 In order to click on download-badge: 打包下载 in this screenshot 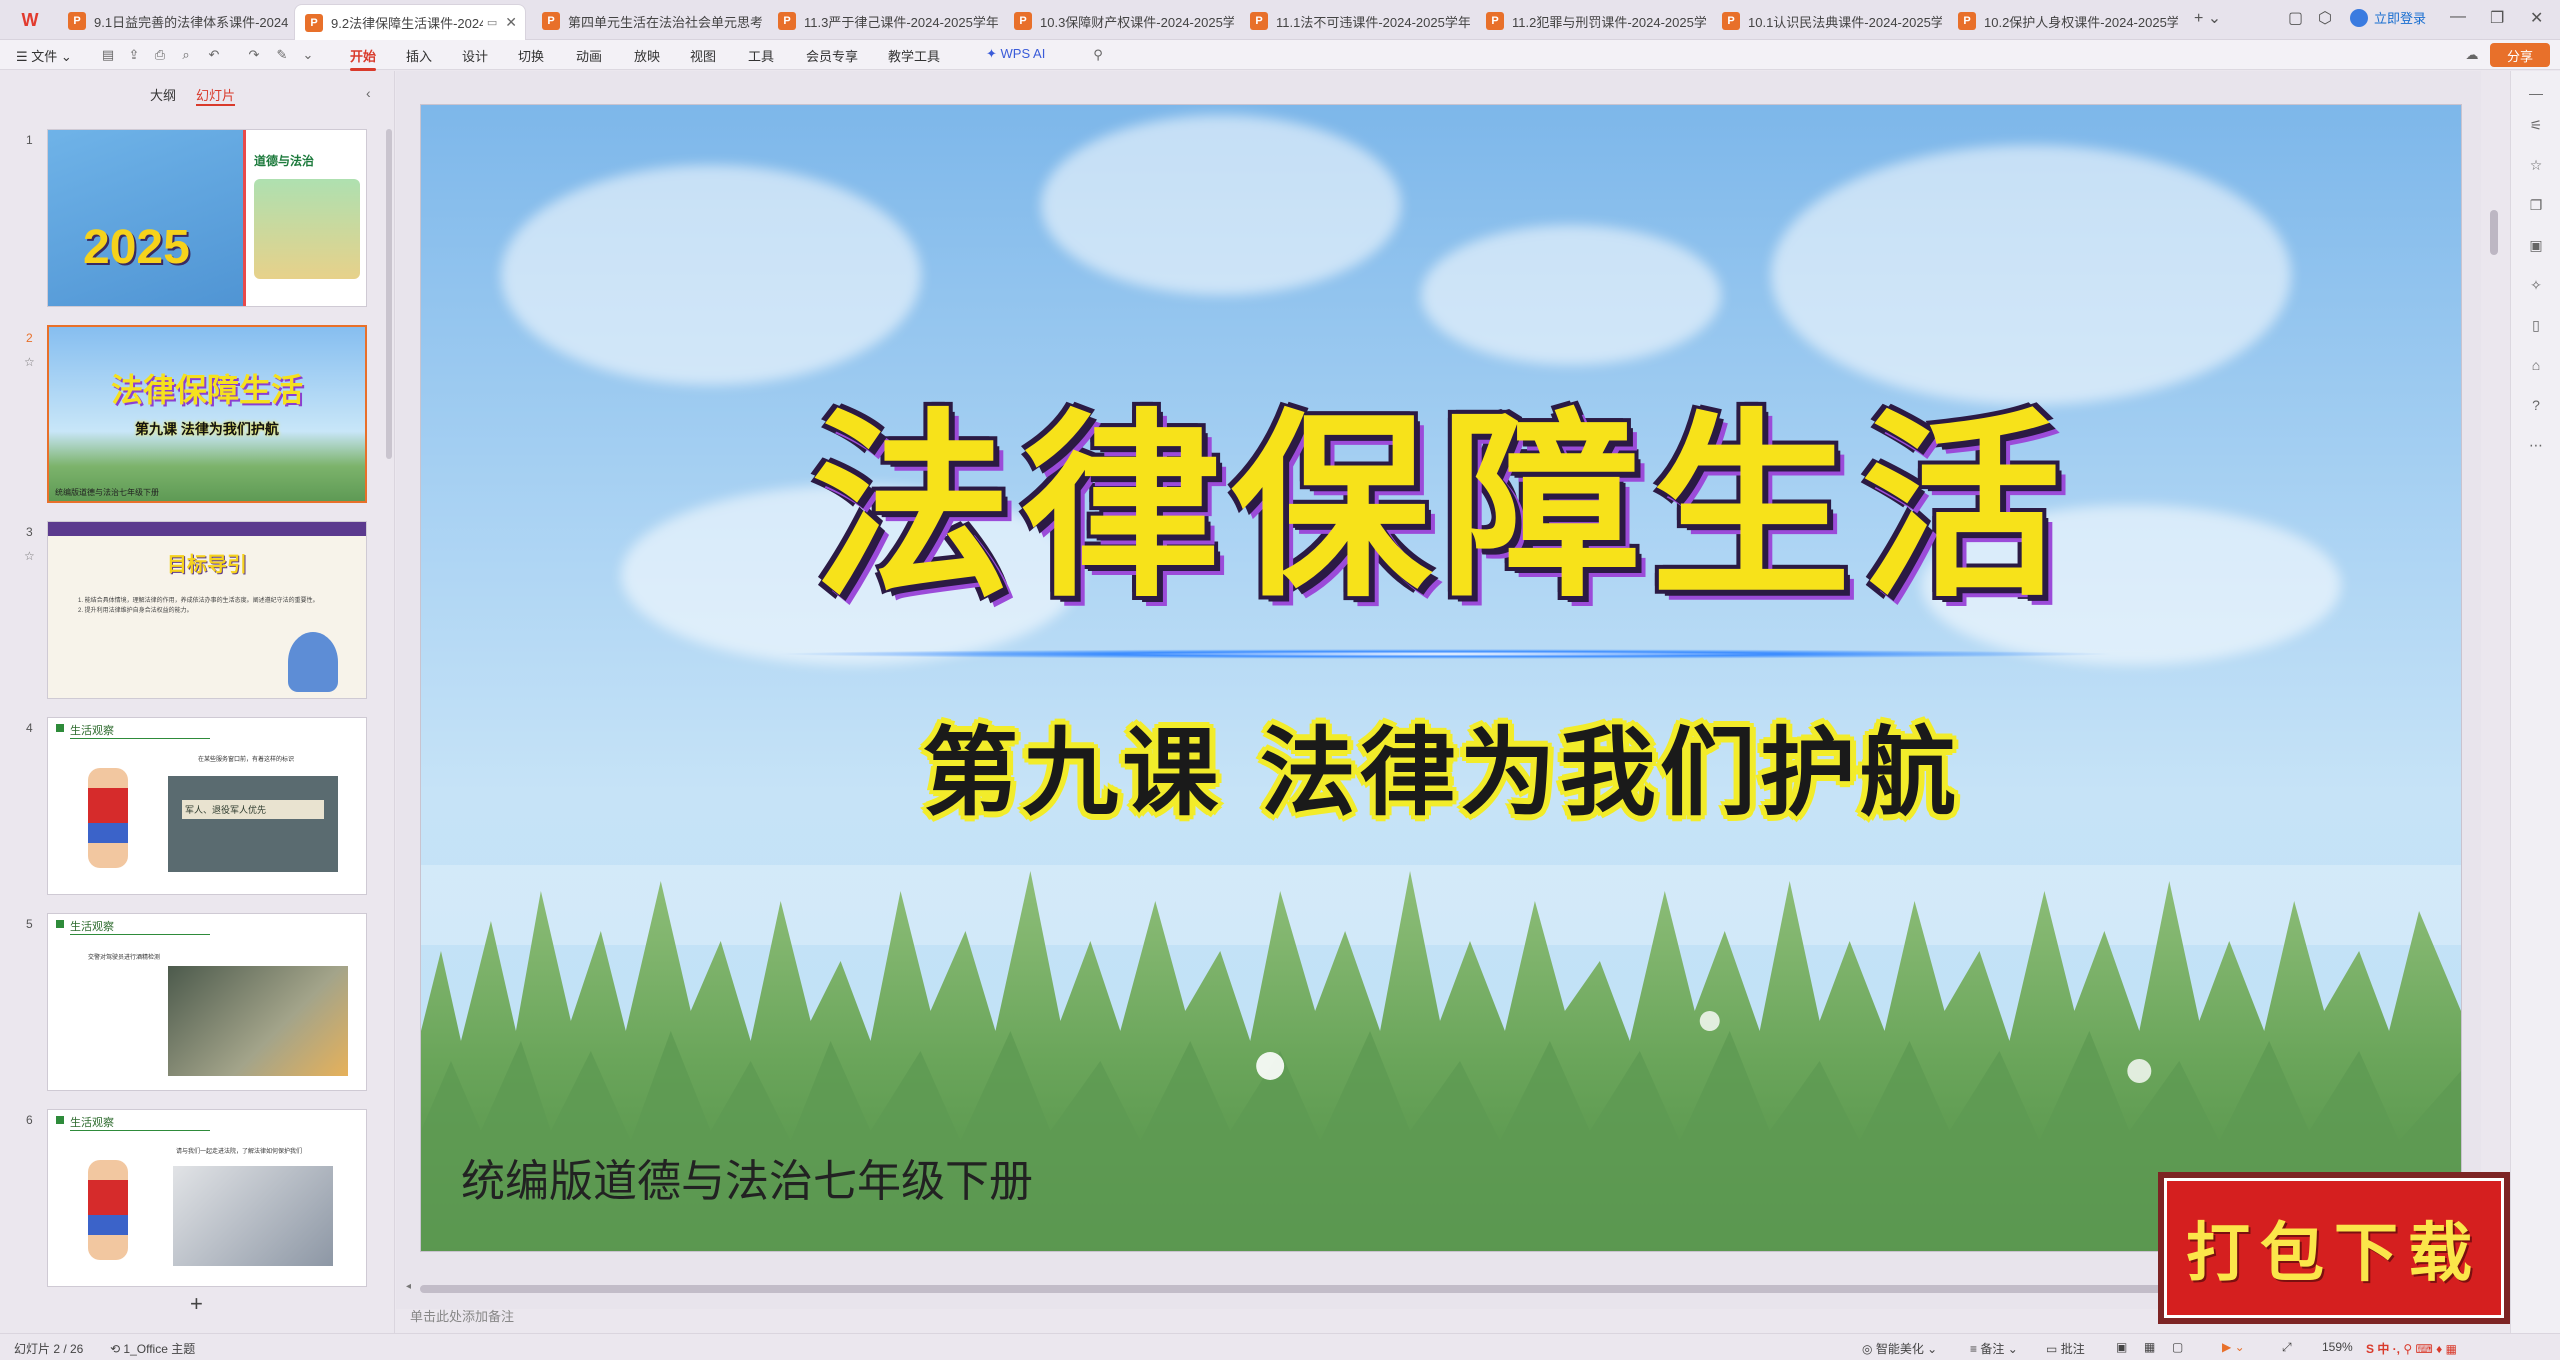, I will do `click(2334, 1248)`.